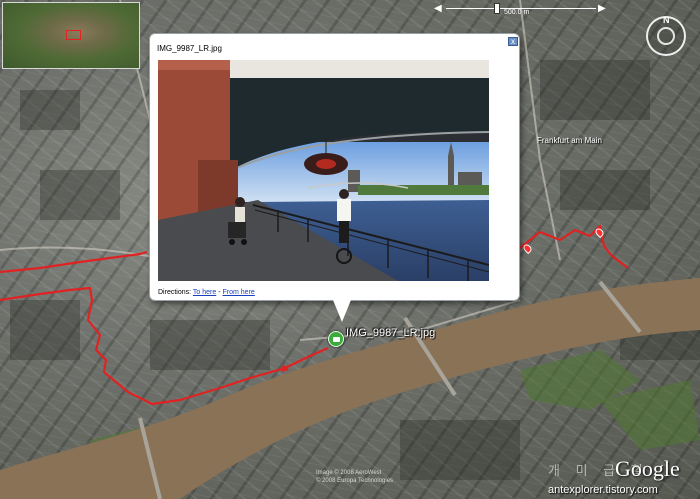  Describe the element at coordinates (647, 468) in the screenshot. I see `google-logo: Google` at that location.